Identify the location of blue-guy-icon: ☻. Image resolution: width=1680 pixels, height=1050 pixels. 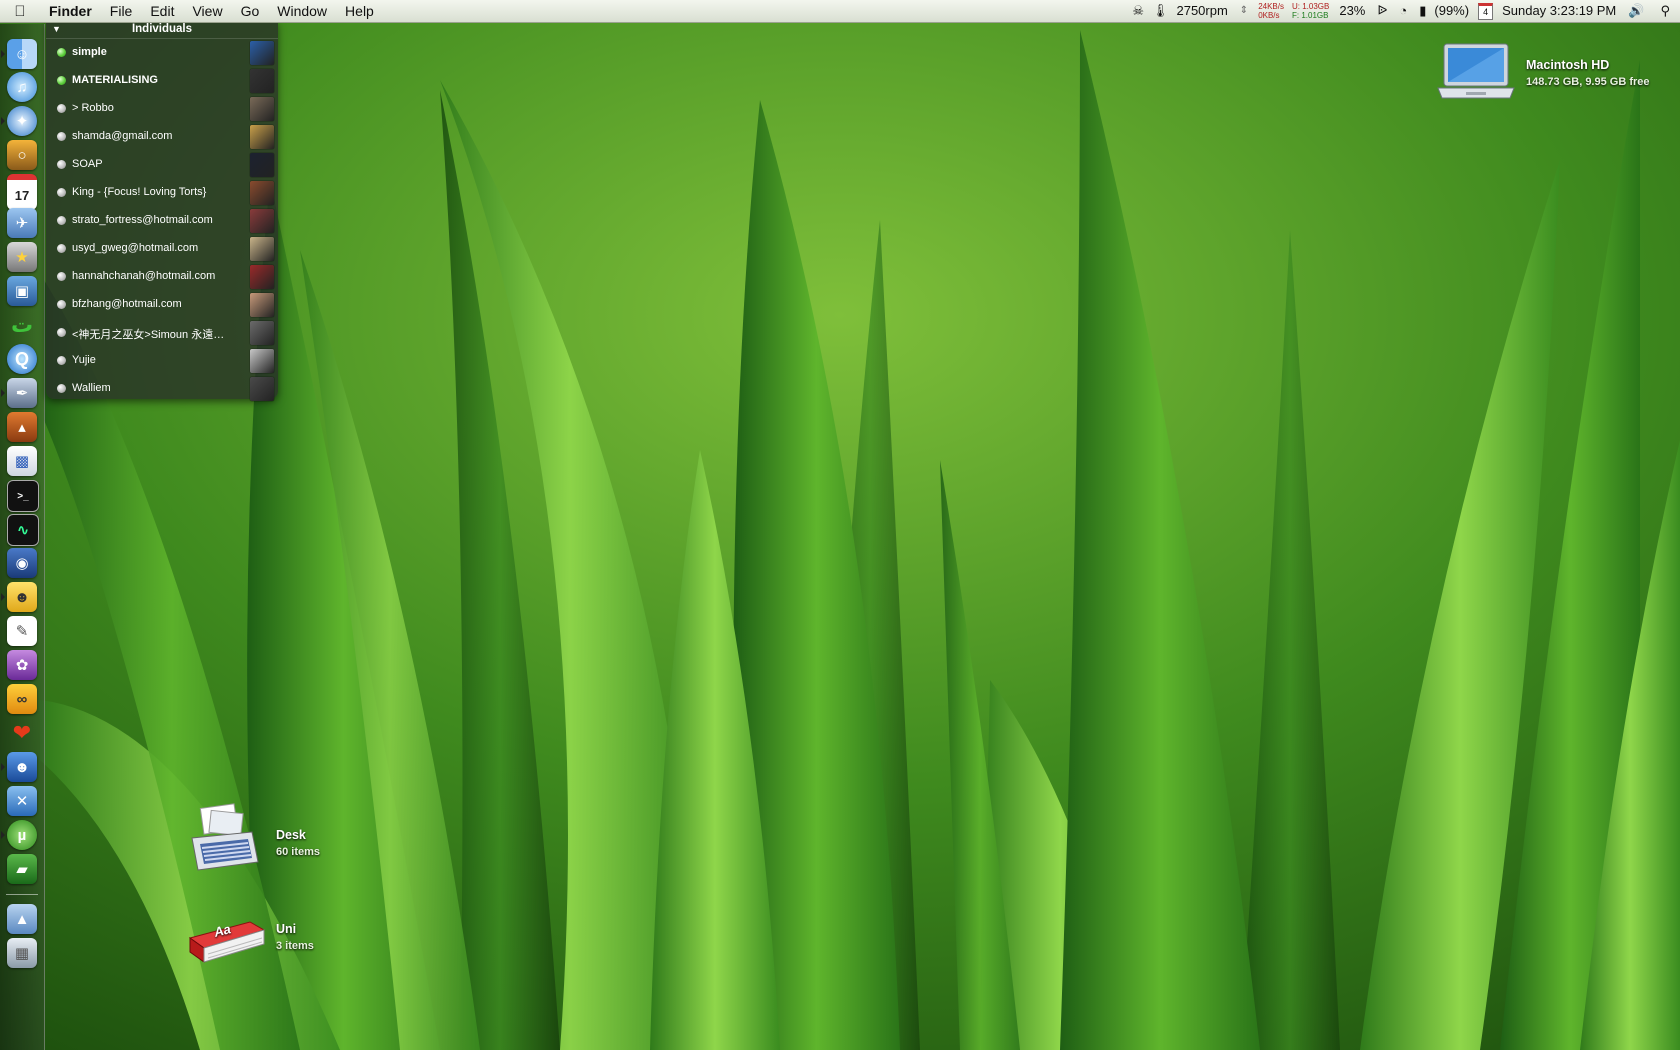
(22, 767).